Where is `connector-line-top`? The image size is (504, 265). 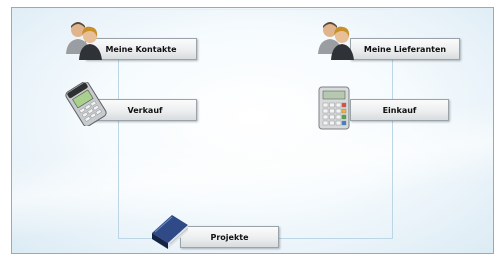 connector-line-top is located at coordinates (255, 9).